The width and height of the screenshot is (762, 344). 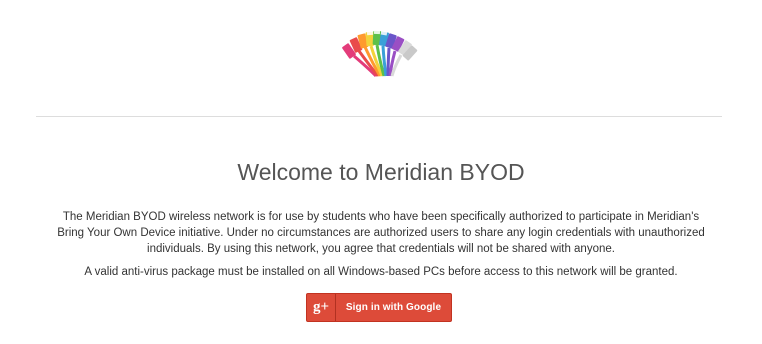 I want to click on ethernet-cables-logo, so click(x=380, y=52).